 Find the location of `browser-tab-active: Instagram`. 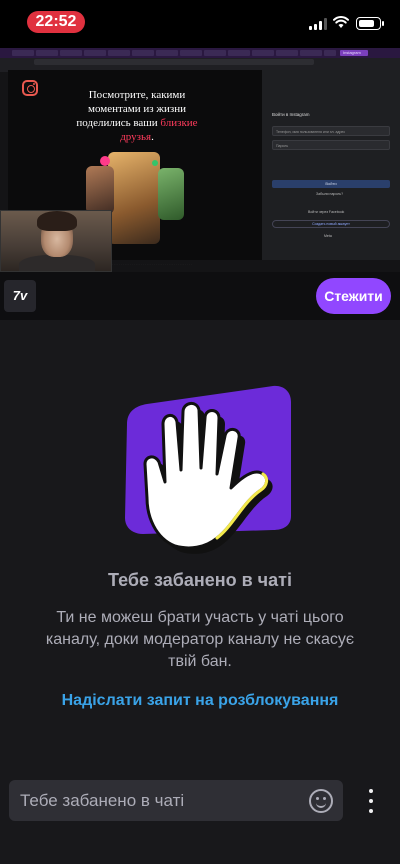

browser-tab-active: Instagram is located at coordinates (354, 53).